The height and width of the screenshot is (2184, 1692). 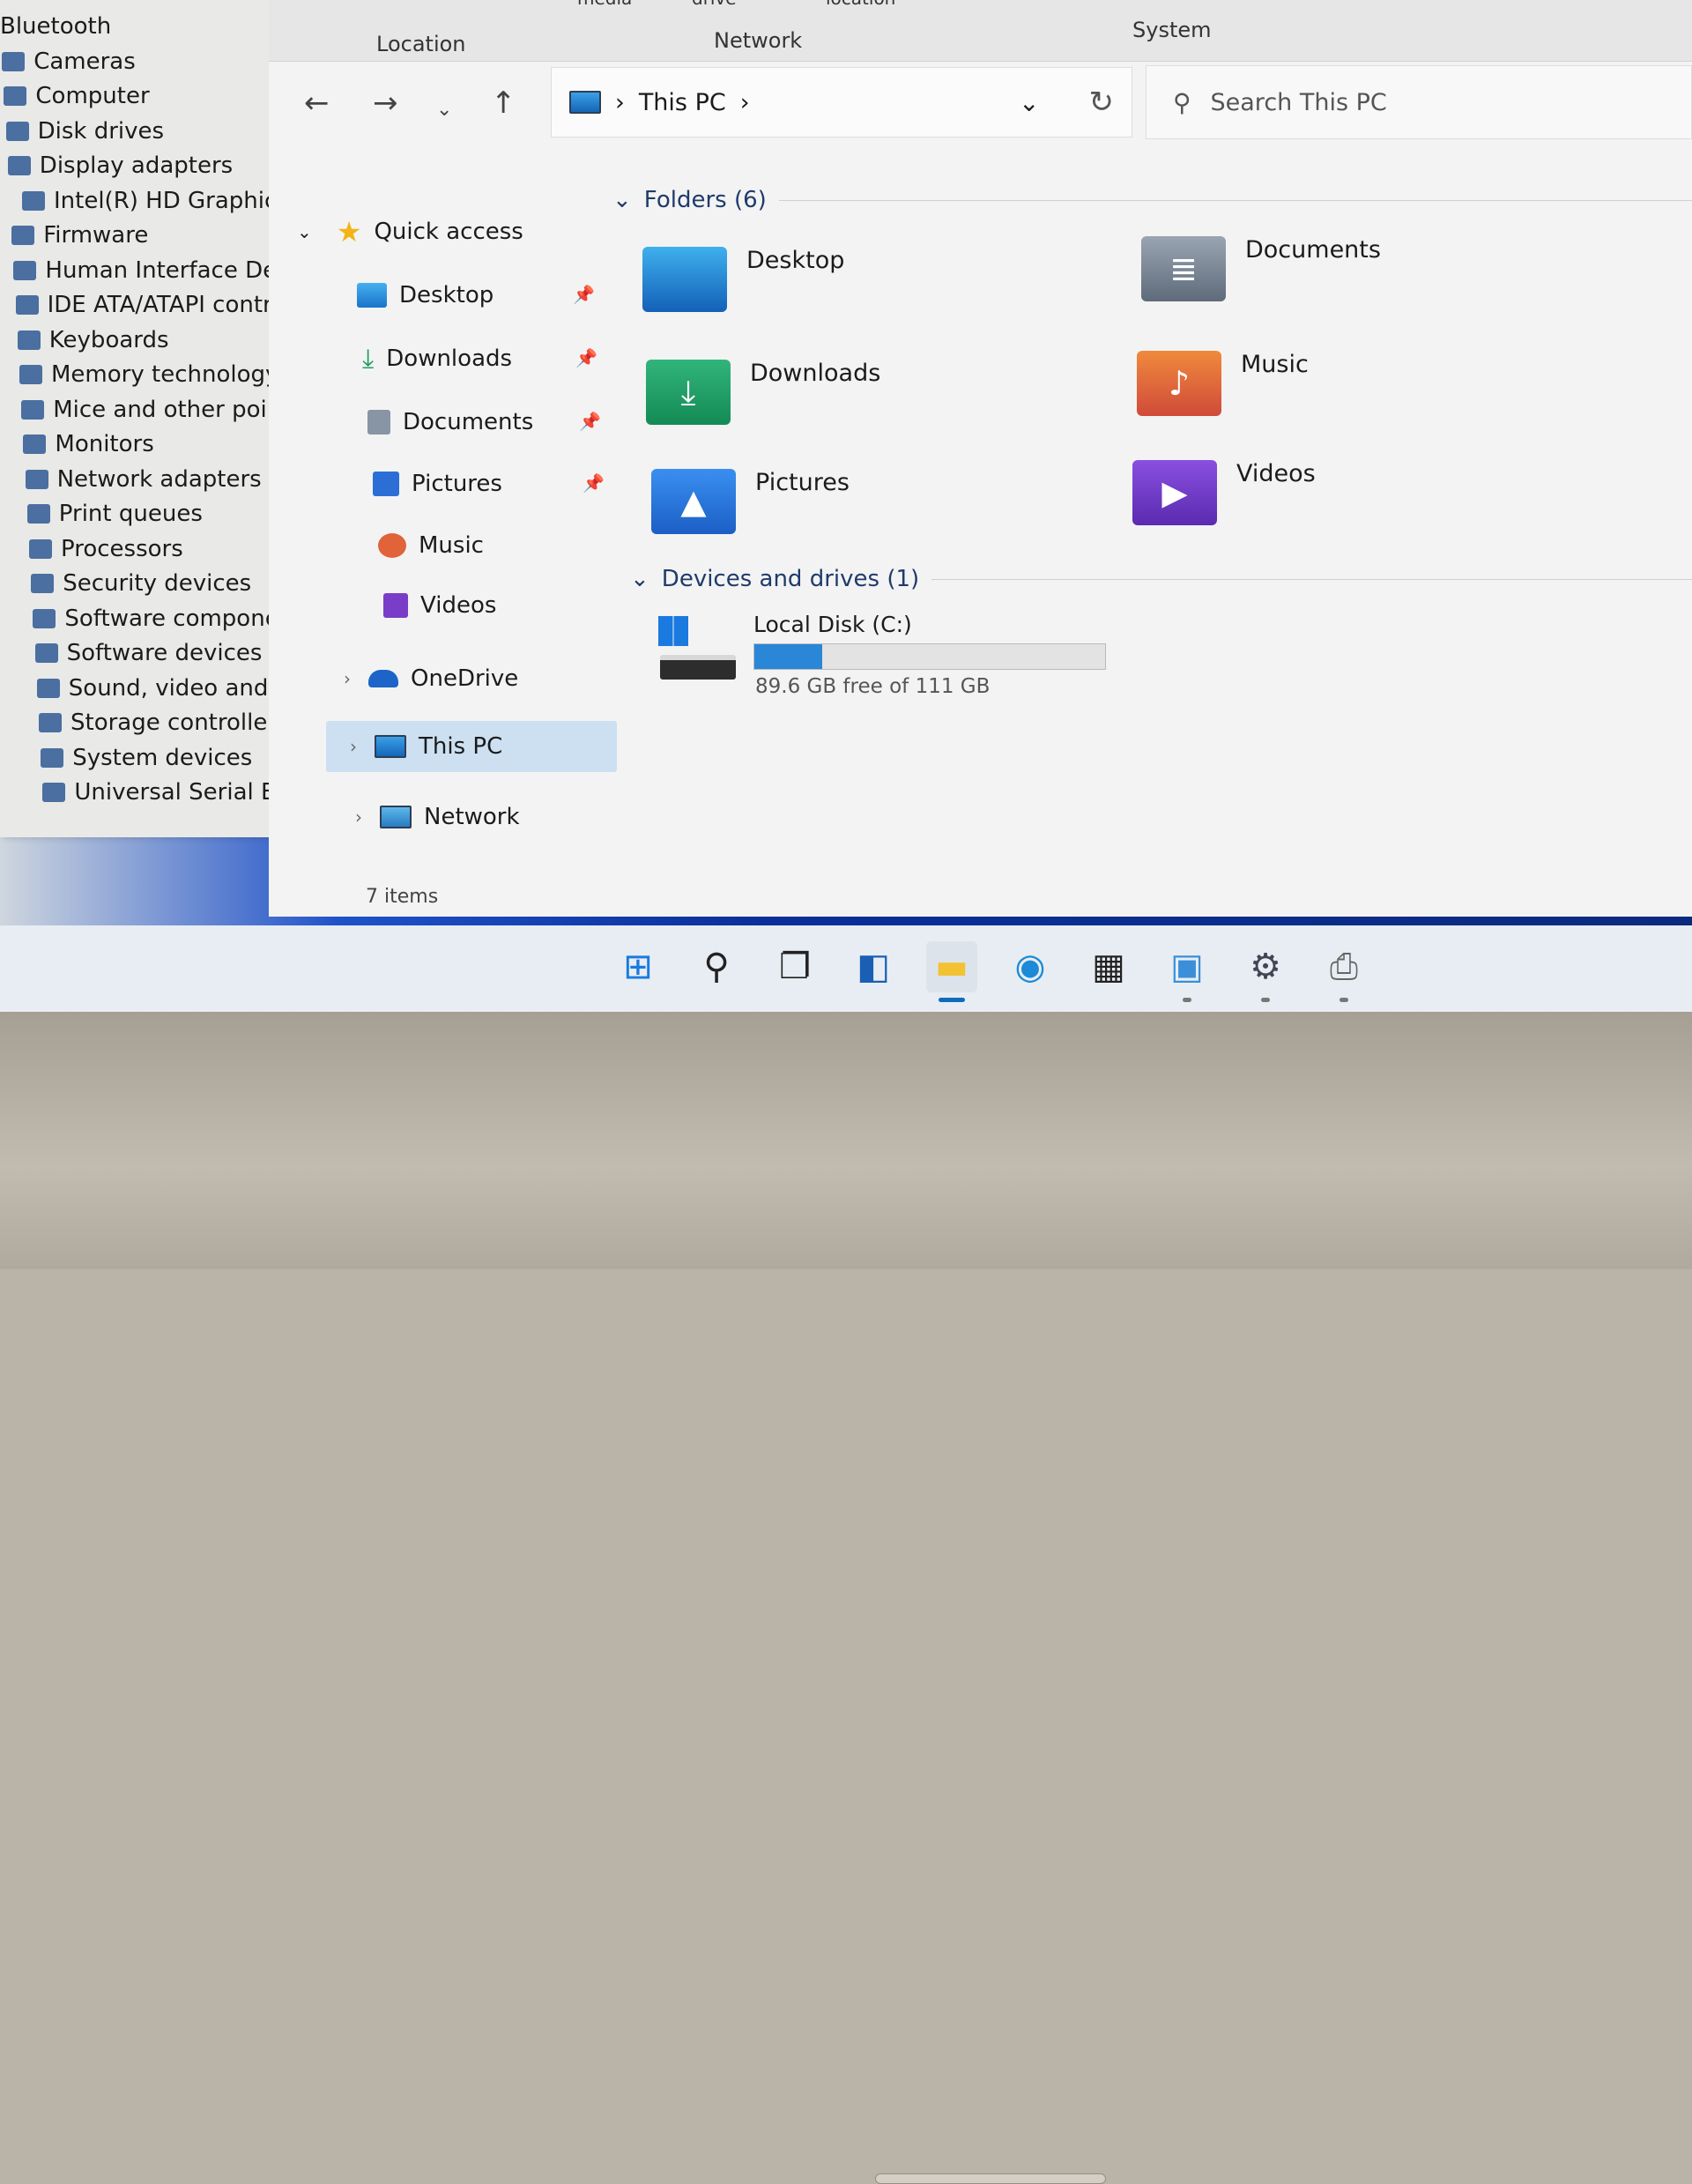 What do you see at coordinates (758, 40) in the screenshot?
I see `ribbon-group-network: Network` at bounding box center [758, 40].